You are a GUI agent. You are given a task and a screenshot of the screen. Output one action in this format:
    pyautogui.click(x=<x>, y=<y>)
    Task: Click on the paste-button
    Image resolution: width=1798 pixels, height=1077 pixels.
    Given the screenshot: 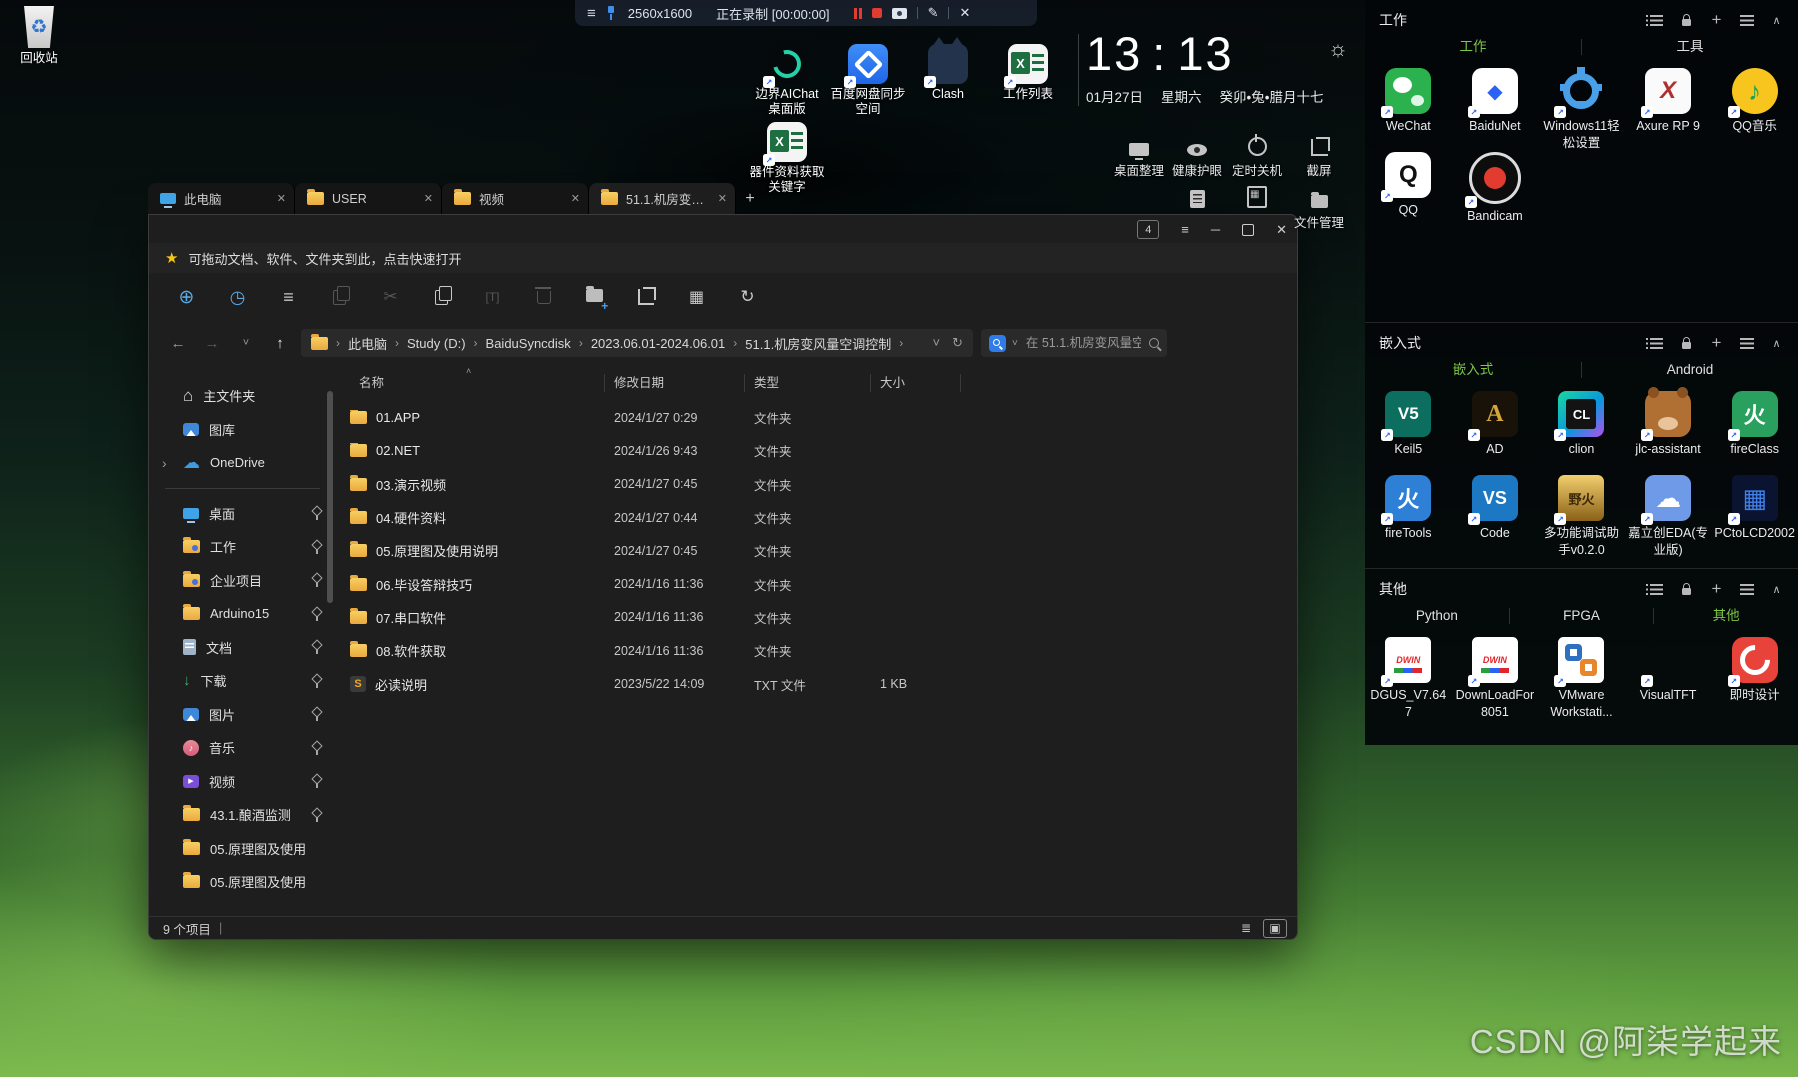 What is the action you would take?
    pyautogui.click(x=441, y=297)
    